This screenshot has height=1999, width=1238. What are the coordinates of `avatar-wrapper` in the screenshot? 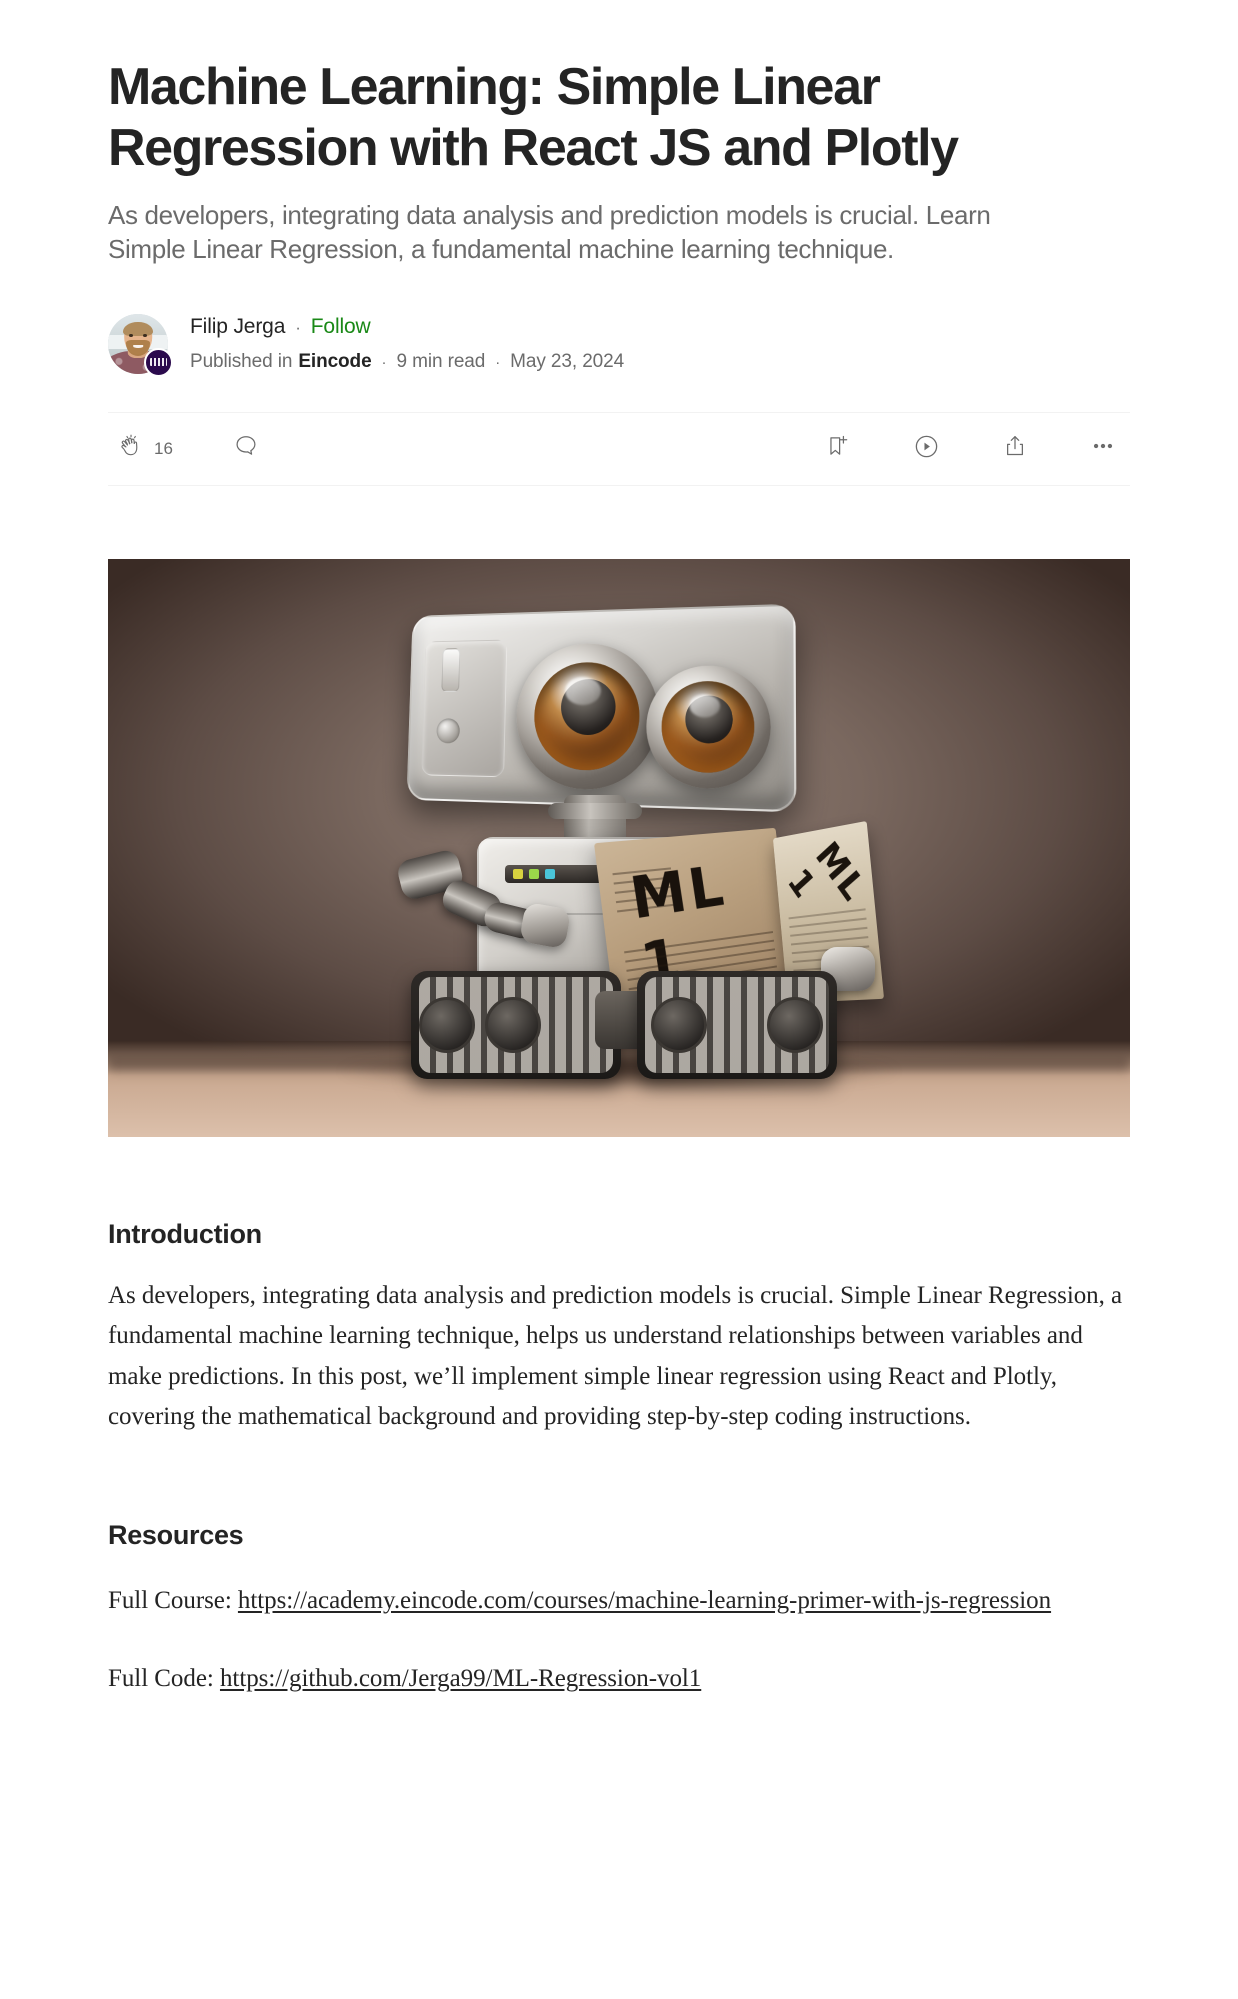 It's located at (140, 345).